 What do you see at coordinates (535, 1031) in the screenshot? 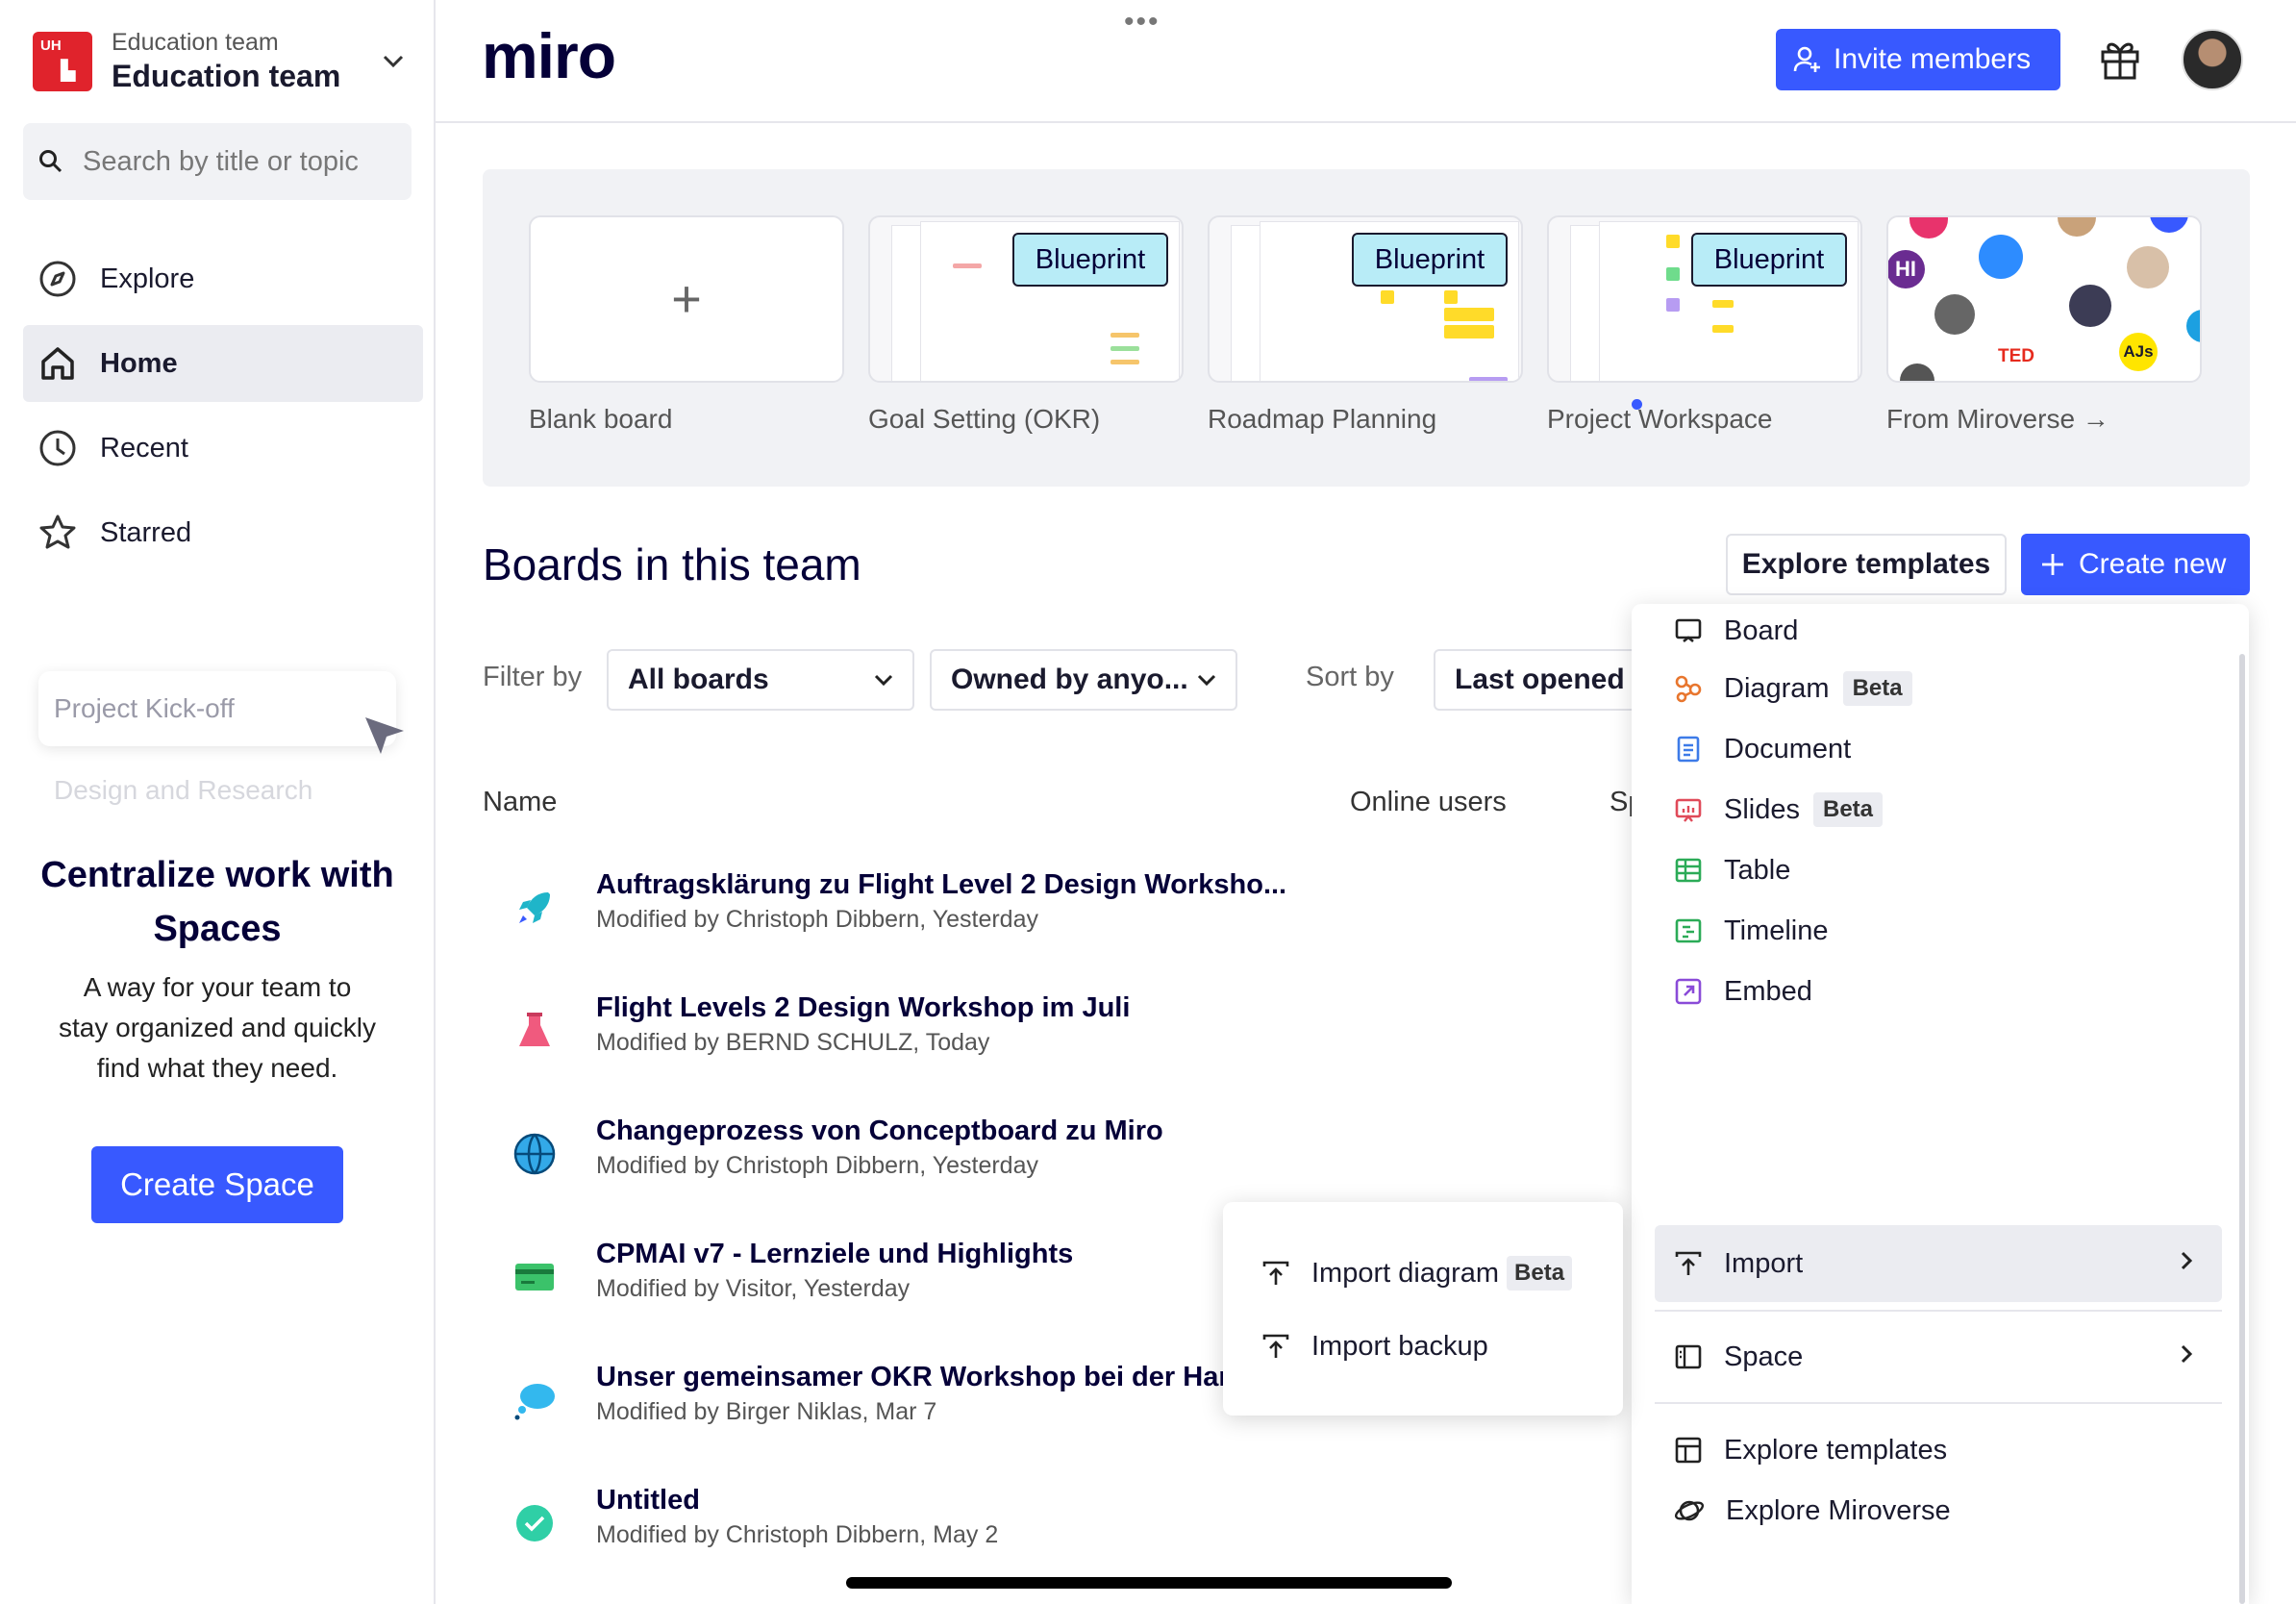
I see `flask-icon` at bounding box center [535, 1031].